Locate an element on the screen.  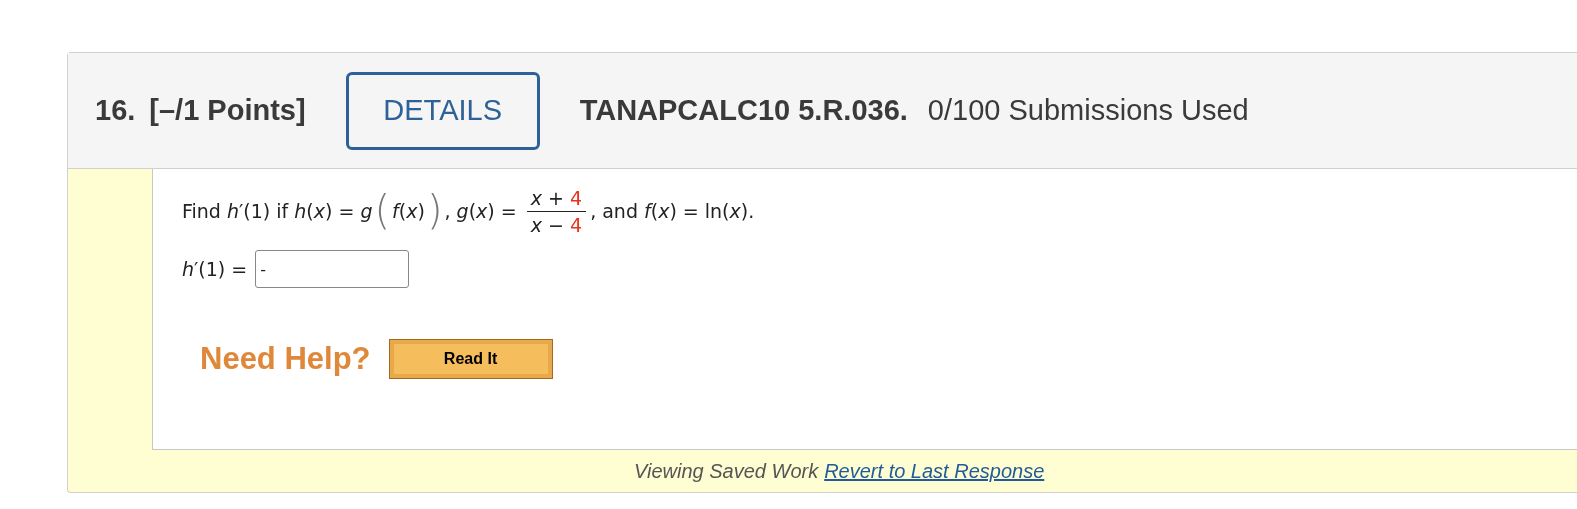
details-button: DETAILS is located at coordinates (442, 110).